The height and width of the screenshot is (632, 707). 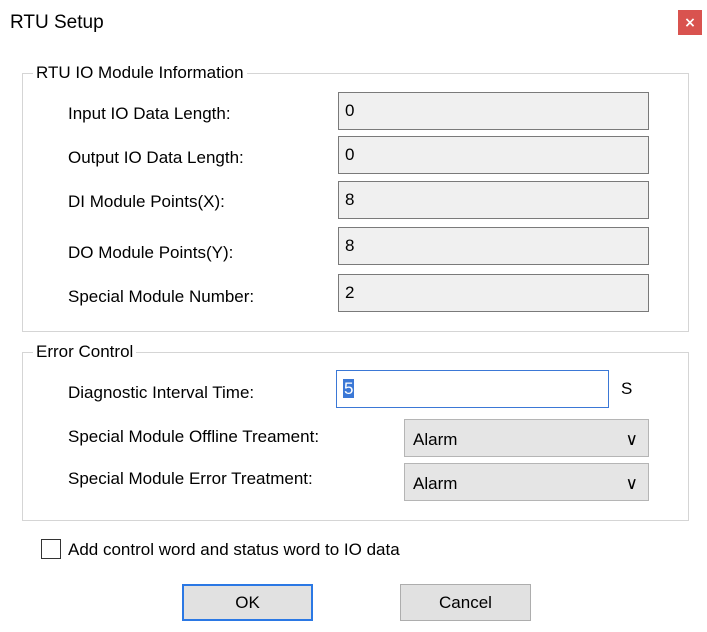 What do you see at coordinates (465, 602) in the screenshot?
I see `cancel-button: Cancel` at bounding box center [465, 602].